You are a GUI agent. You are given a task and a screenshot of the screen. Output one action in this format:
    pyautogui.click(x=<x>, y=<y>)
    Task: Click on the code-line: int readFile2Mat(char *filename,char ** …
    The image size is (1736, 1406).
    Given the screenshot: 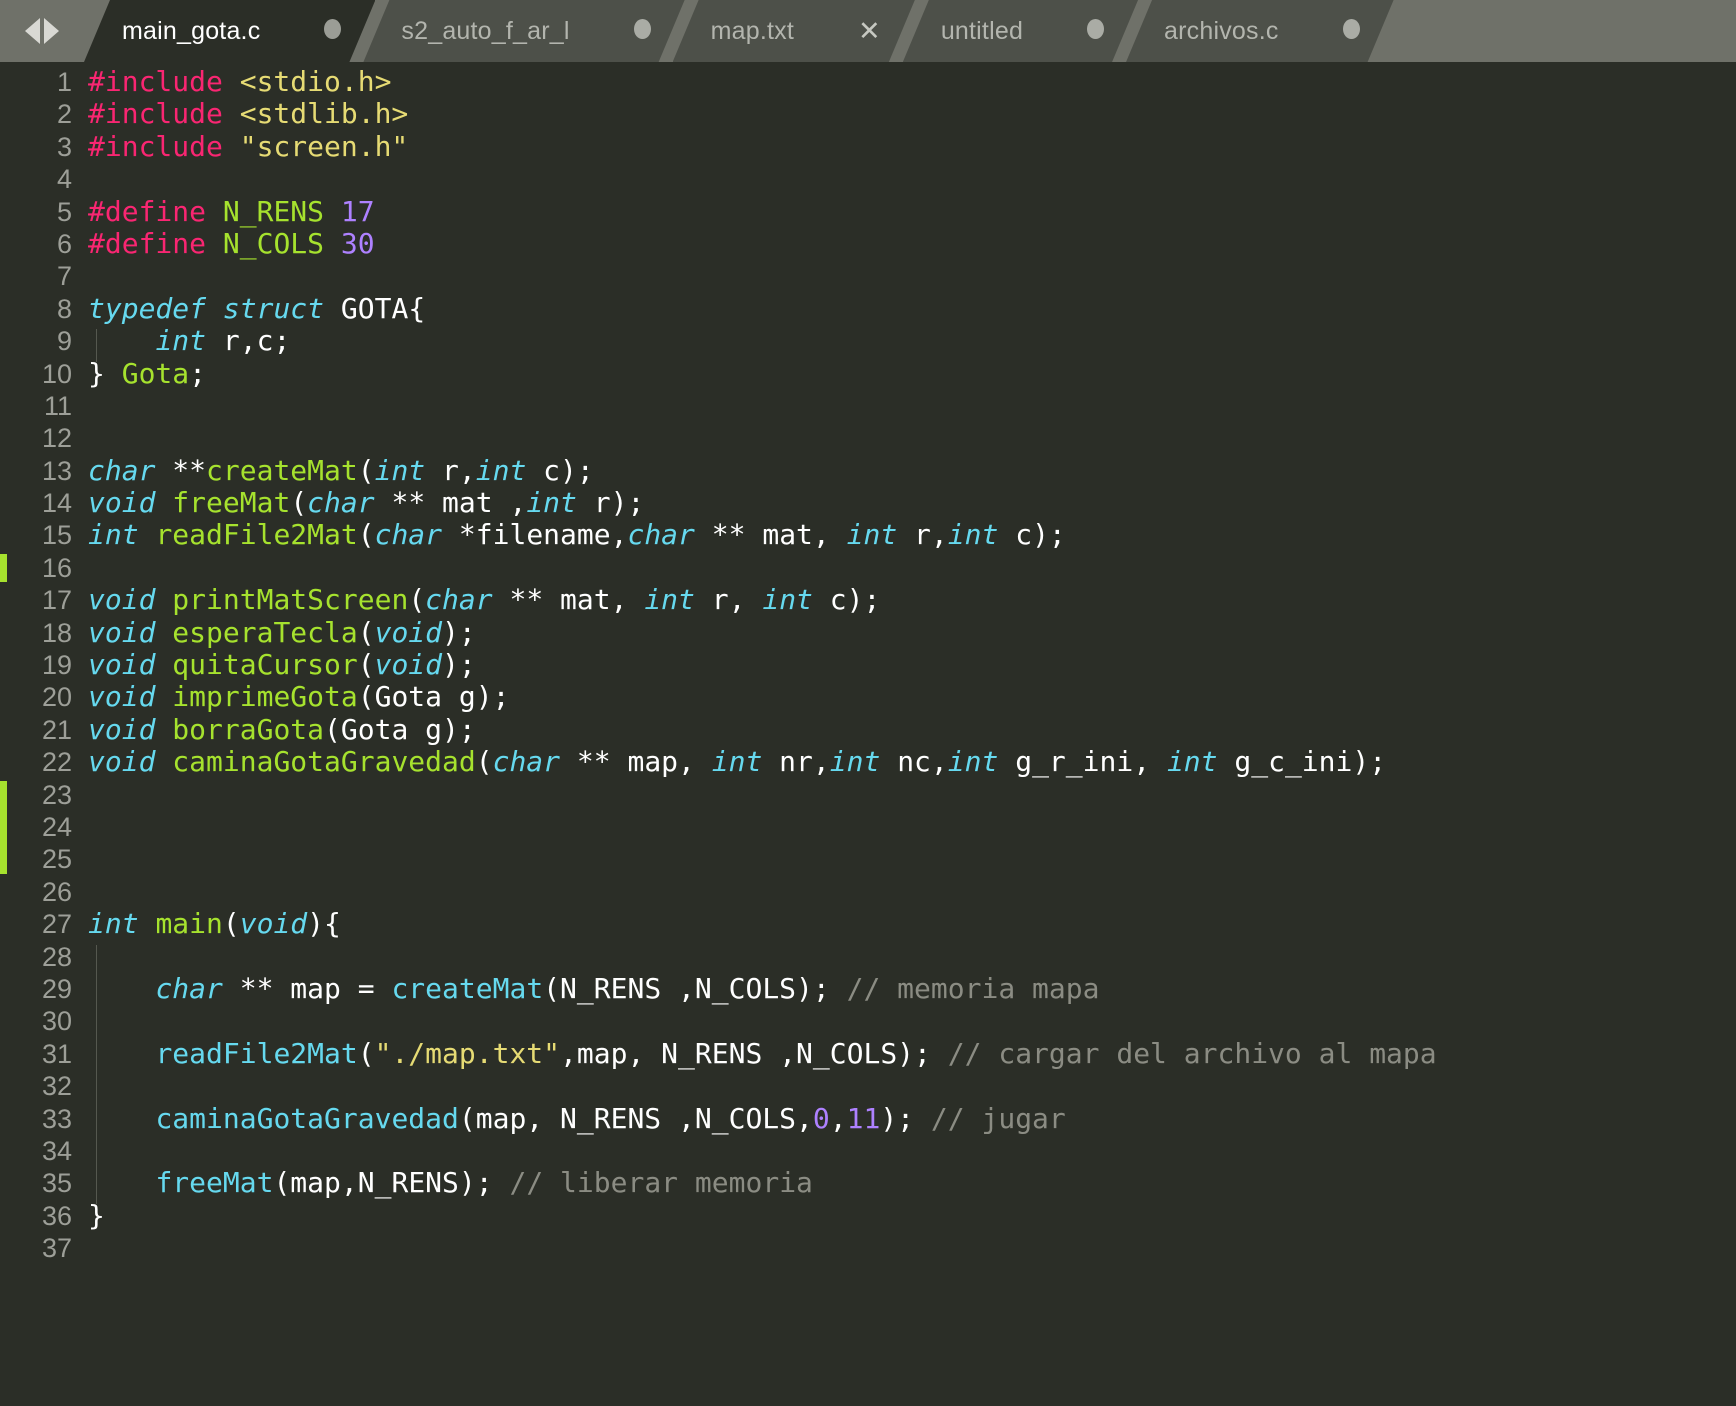 What is the action you would take?
    pyautogui.click(x=912, y=535)
    